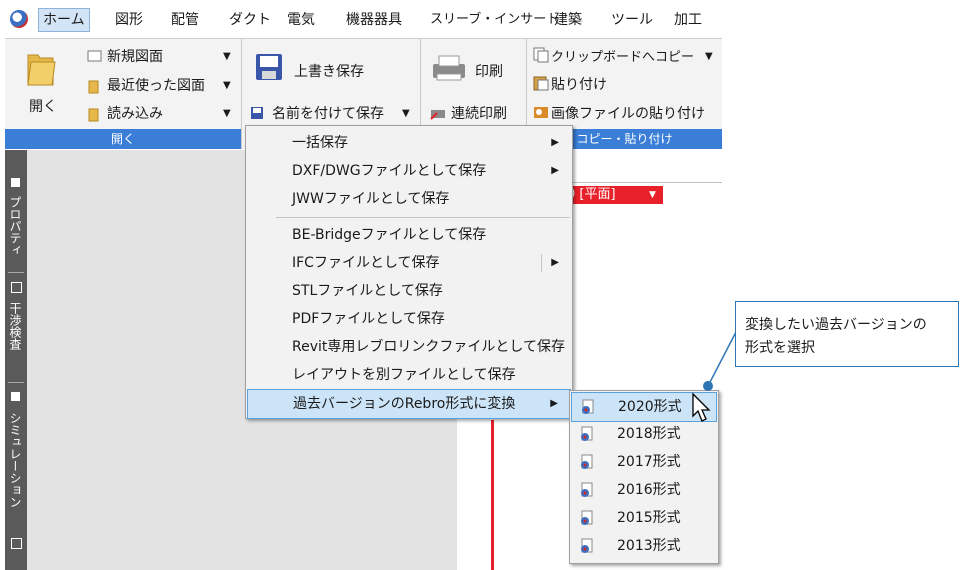  Describe the element at coordinates (568, 20) in the screenshot. I see `tab-architecture: 建築` at that location.